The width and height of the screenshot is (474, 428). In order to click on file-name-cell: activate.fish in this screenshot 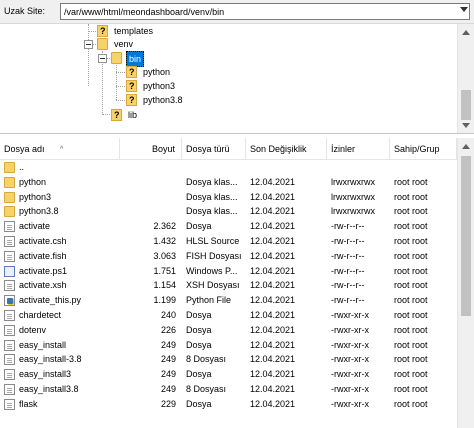, I will do `click(62, 256)`.